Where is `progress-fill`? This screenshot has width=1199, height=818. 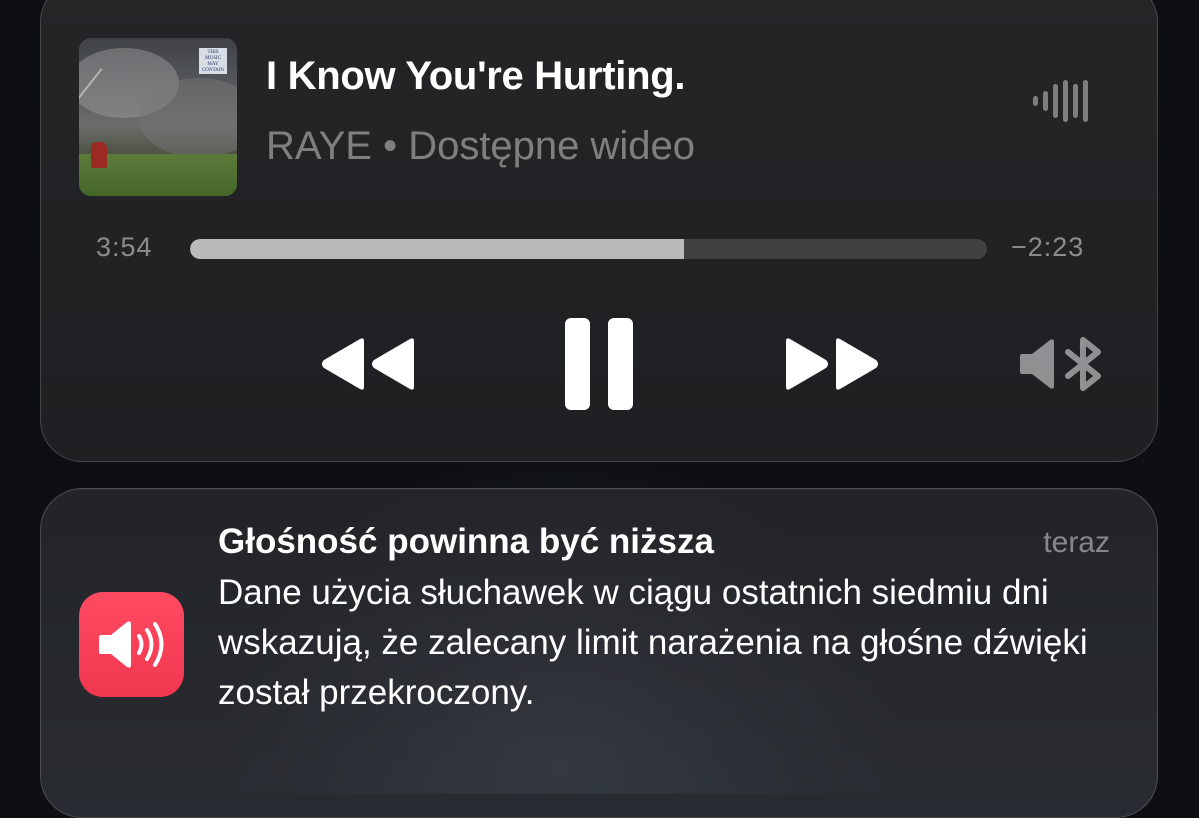
progress-fill is located at coordinates (437, 249).